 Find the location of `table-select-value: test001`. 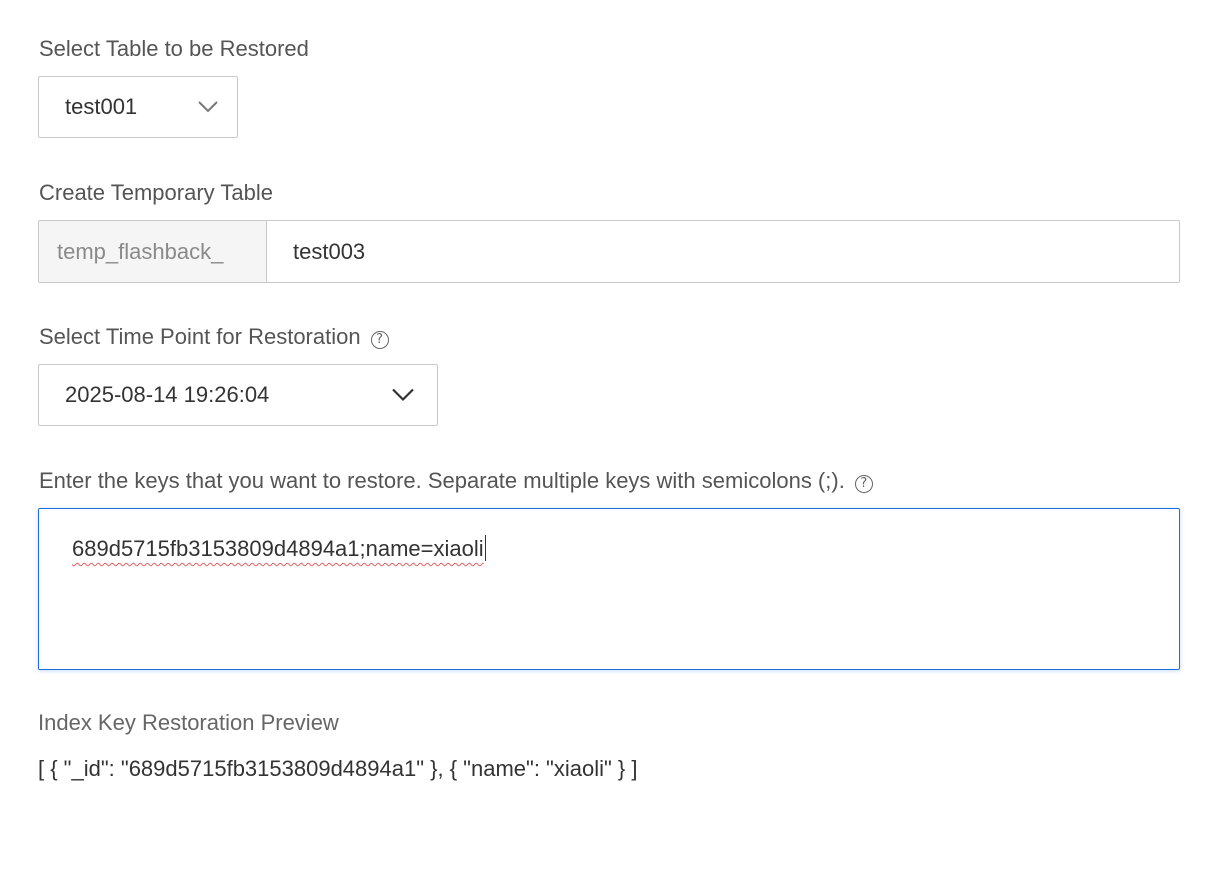

table-select-value: test001 is located at coordinates (101, 106).